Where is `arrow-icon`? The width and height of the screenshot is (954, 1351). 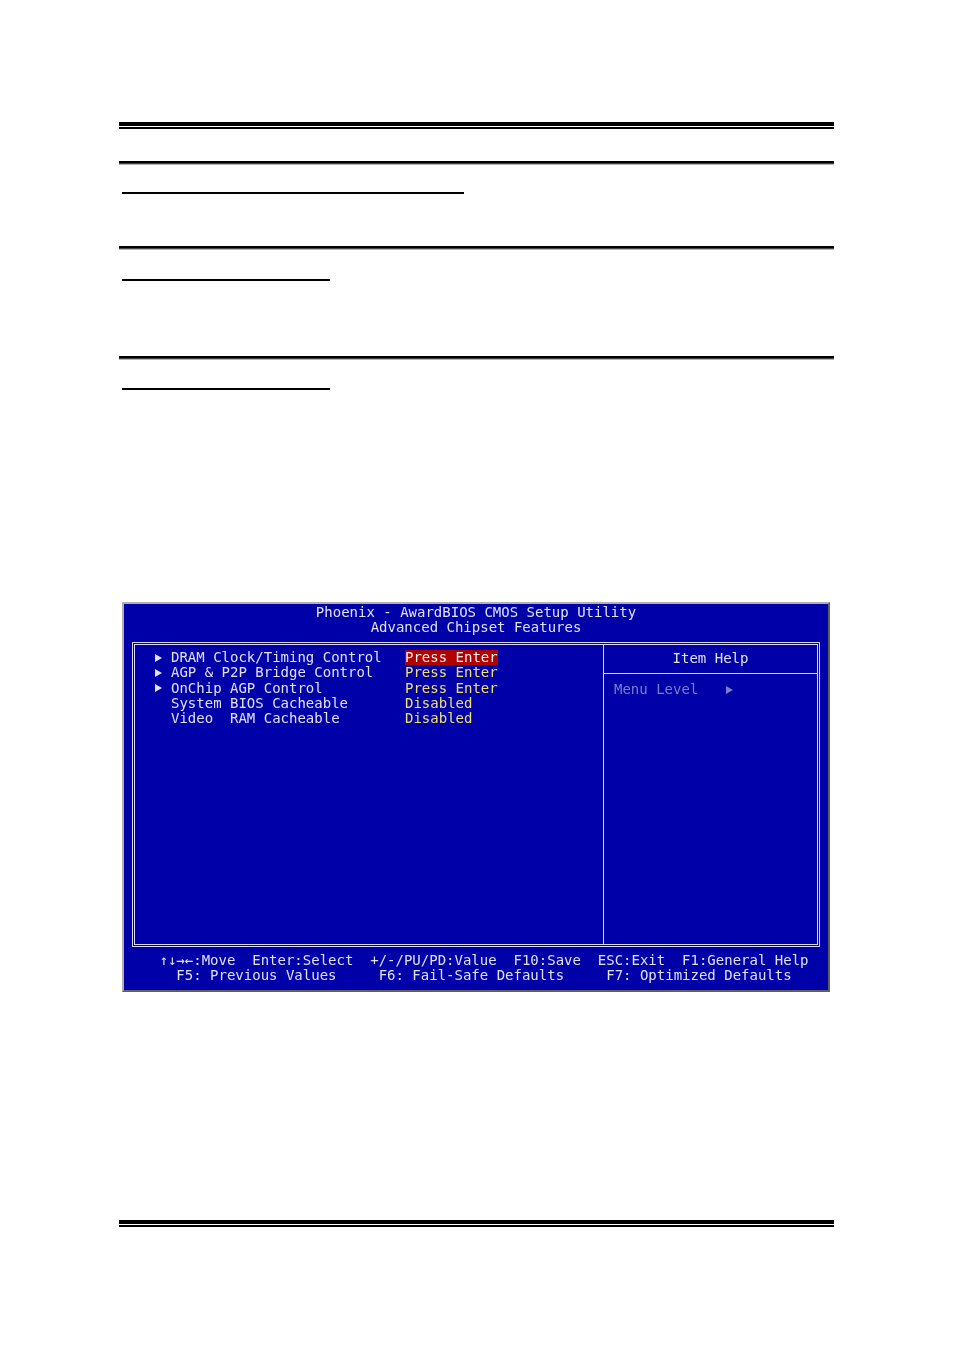 arrow-icon is located at coordinates (730, 689).